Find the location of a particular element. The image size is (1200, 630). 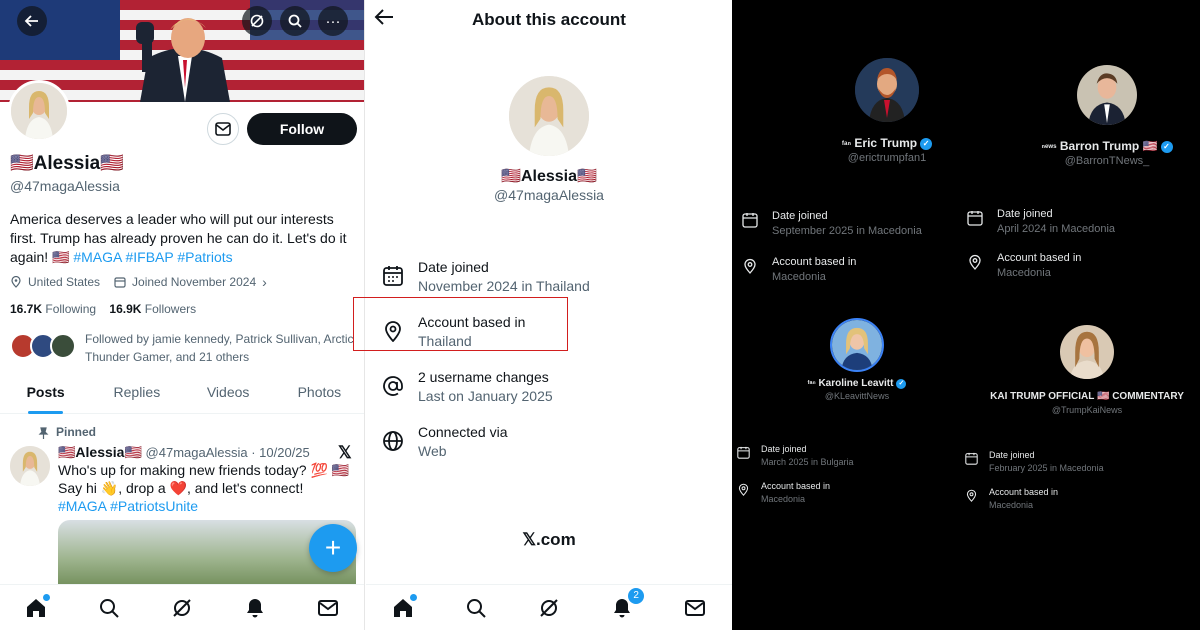

at-icon is located at coordinates (393, 386).